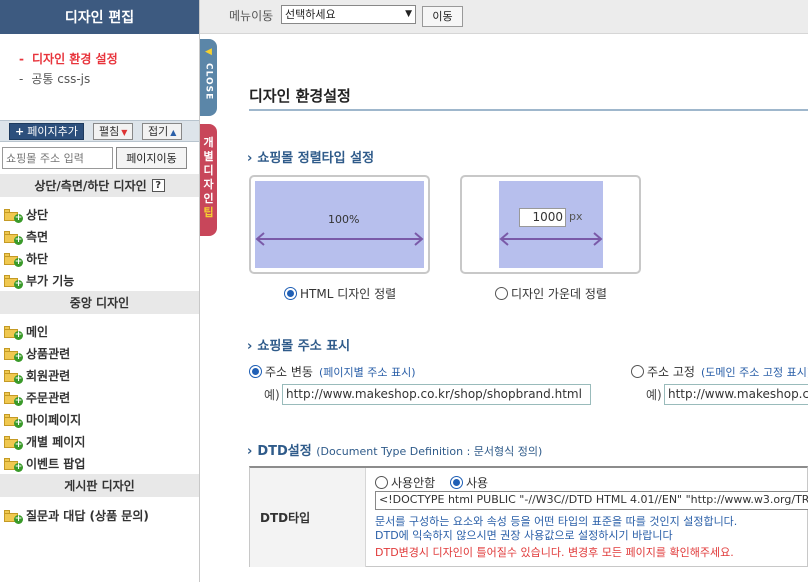 The height and width of the screenshot is (582, 808). I want to click on width-value-box: 1000, so click(542, 217).